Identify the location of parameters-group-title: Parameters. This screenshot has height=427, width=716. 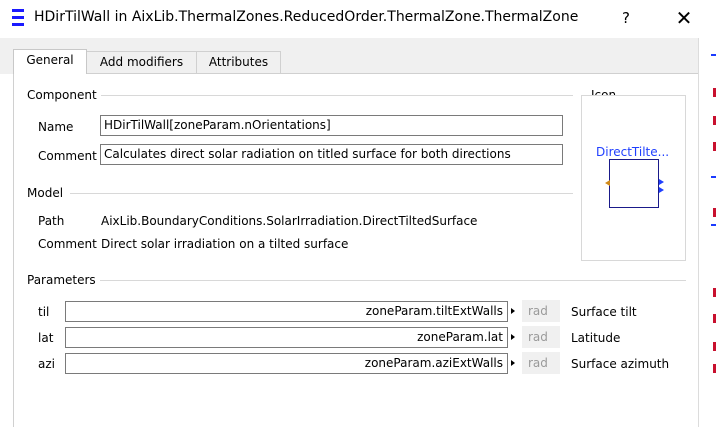
(63, 280).